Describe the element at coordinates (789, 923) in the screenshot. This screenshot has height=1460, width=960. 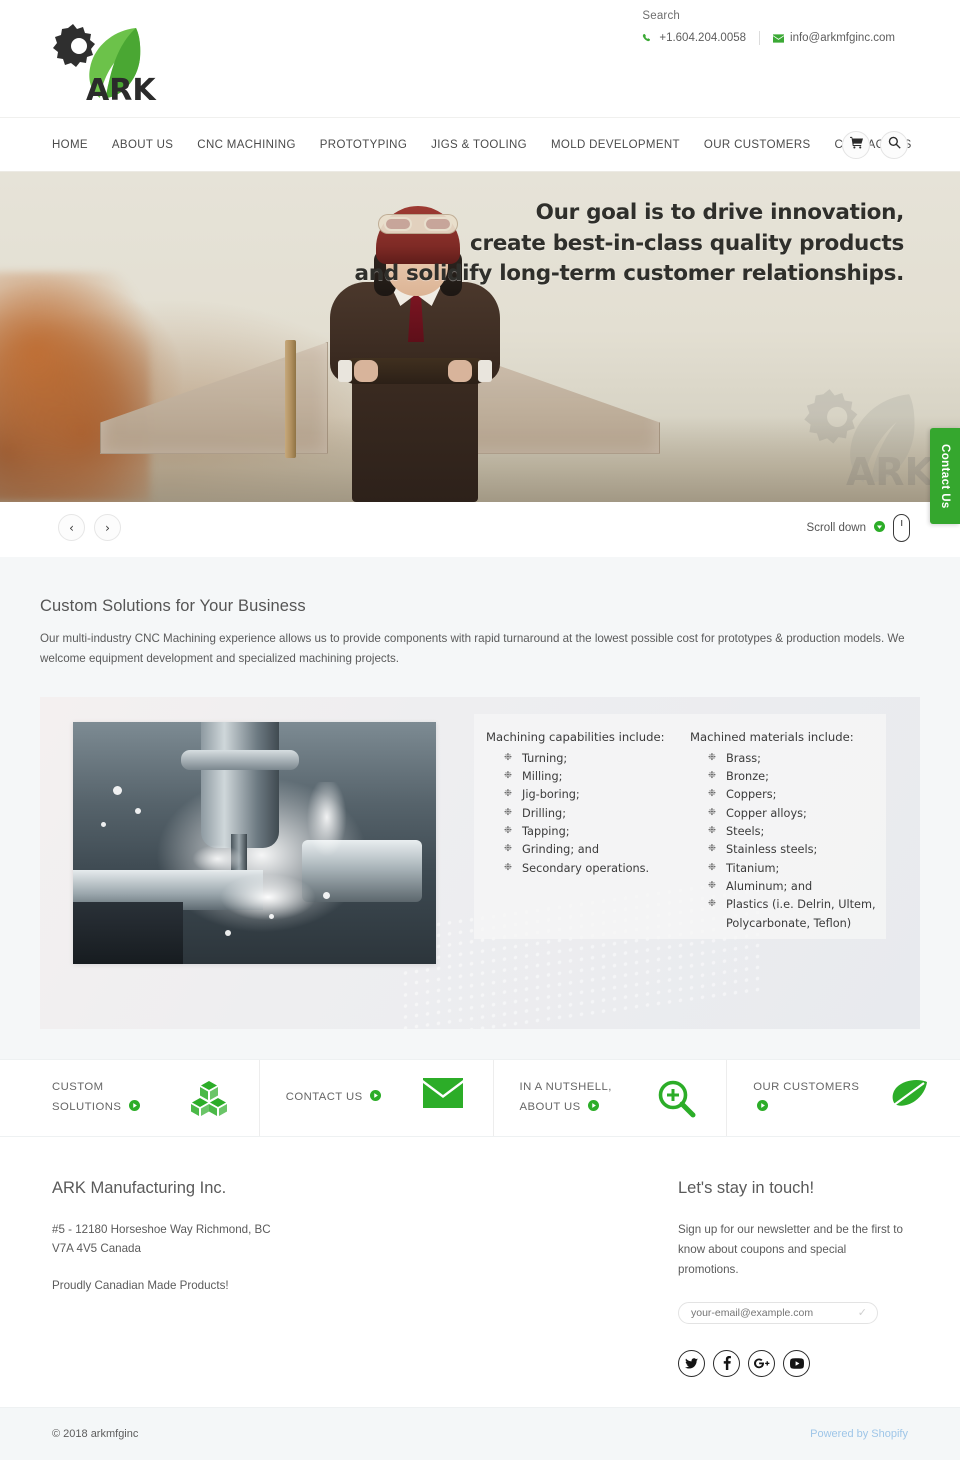
I see `list-item-continuation: Polycarbonate, Teflon)` at that location.